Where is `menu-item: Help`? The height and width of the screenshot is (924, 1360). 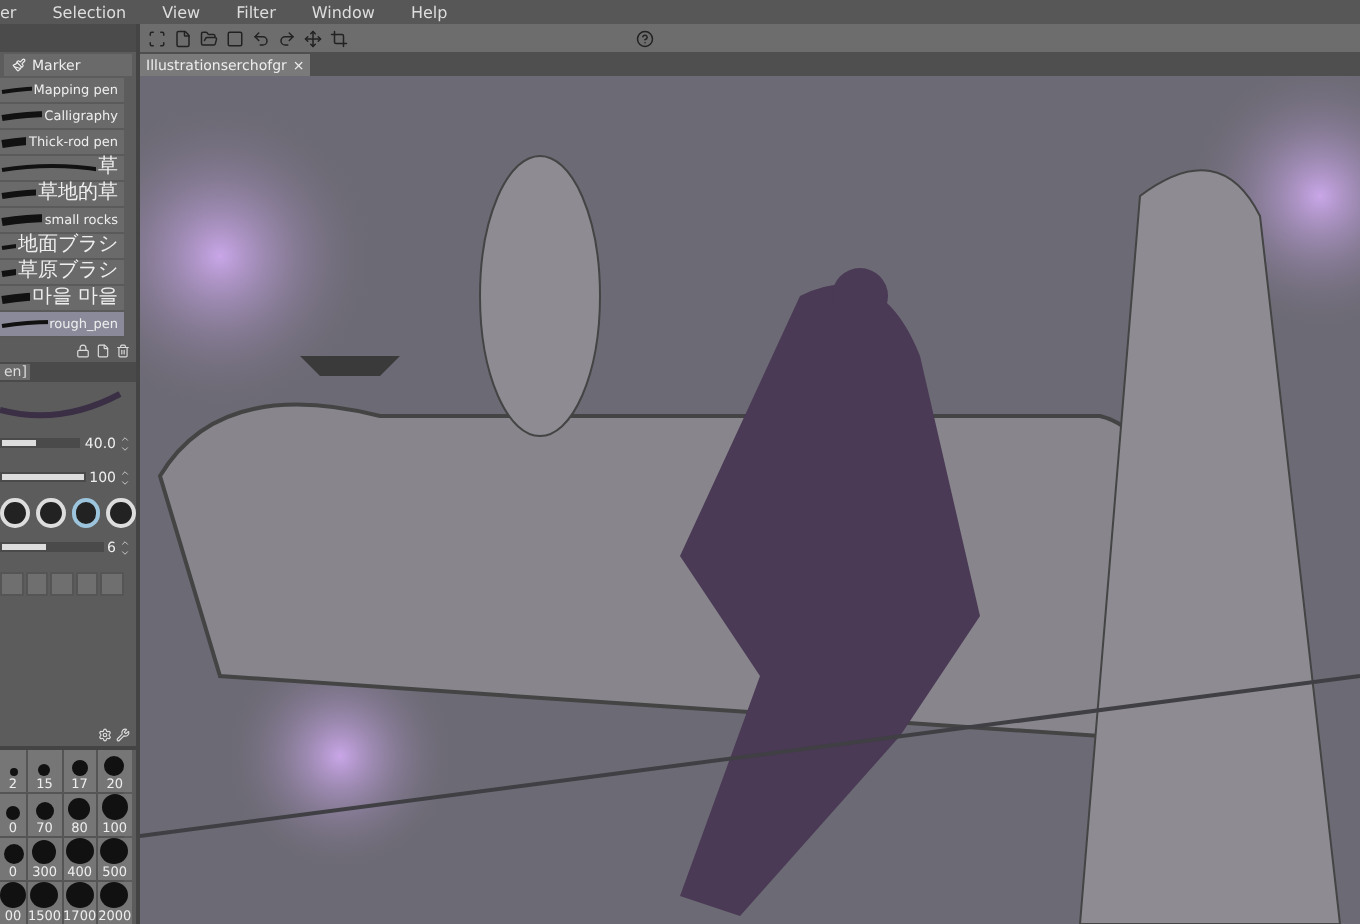 menu-item: Help is located at coordinates (429, 12).